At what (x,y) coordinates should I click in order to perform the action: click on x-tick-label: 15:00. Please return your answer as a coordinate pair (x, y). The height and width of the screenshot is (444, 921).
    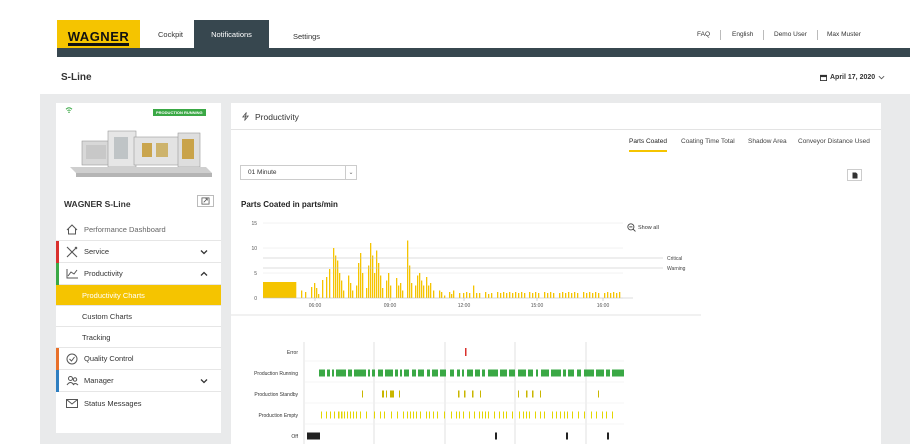
    Looking at the image, I should click on (537, 306).